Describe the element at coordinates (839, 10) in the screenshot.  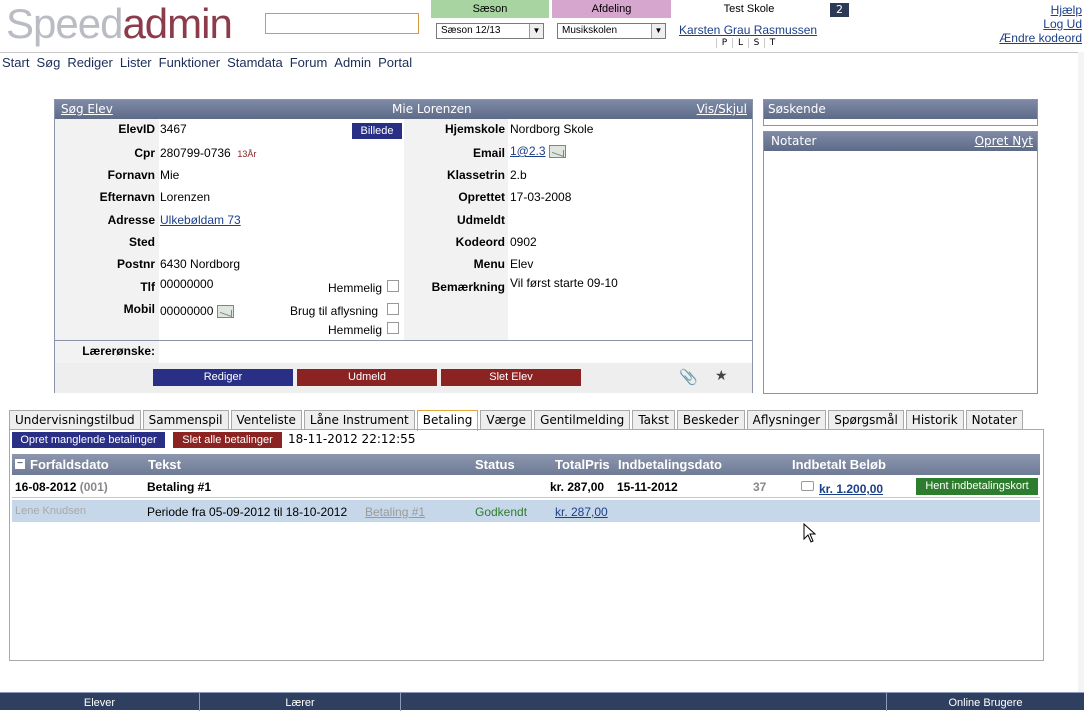
I see `notification-badge: 2` at that location.